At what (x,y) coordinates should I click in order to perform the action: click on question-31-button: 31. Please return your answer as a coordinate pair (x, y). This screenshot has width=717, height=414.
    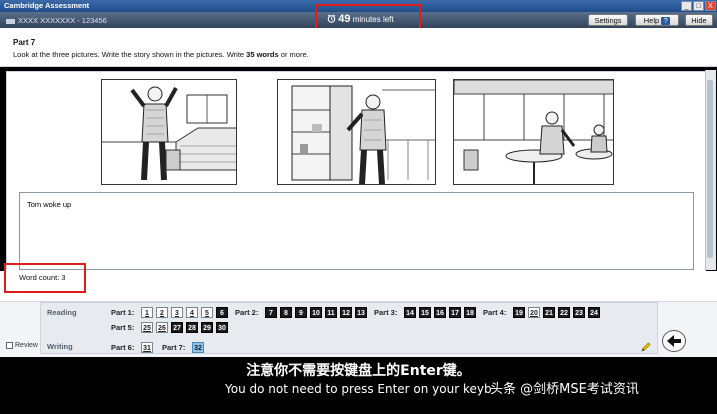
    Looking at the image, I should click on (147, 347).